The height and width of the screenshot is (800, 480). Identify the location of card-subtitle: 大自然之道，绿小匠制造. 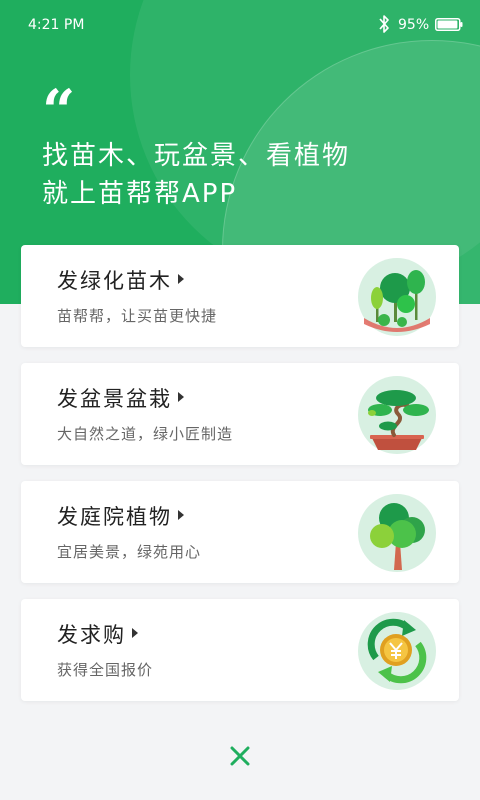
(145, 434).